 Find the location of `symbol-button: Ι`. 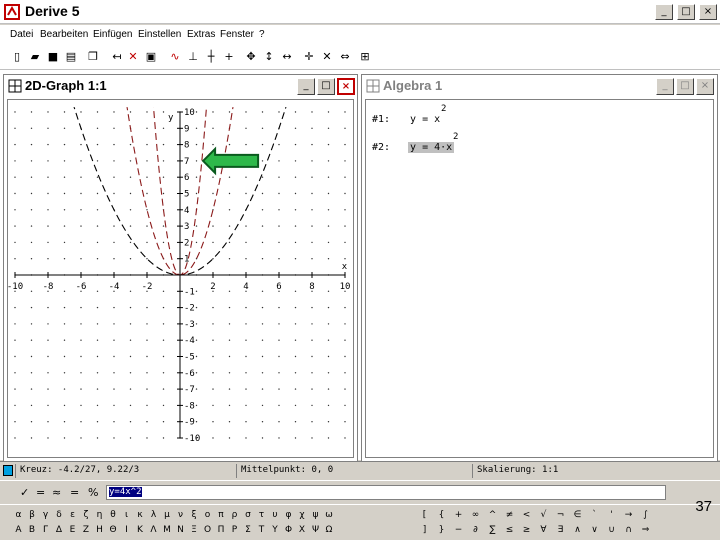

symbol-button: Ι is located at coordinates (126, 530).